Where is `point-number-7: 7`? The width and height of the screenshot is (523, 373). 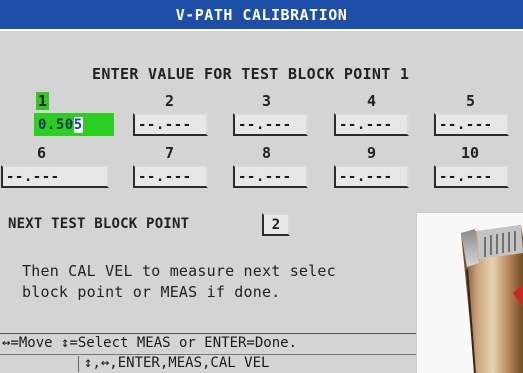
point-number-7: 7 is located at coordinates (170, 153).